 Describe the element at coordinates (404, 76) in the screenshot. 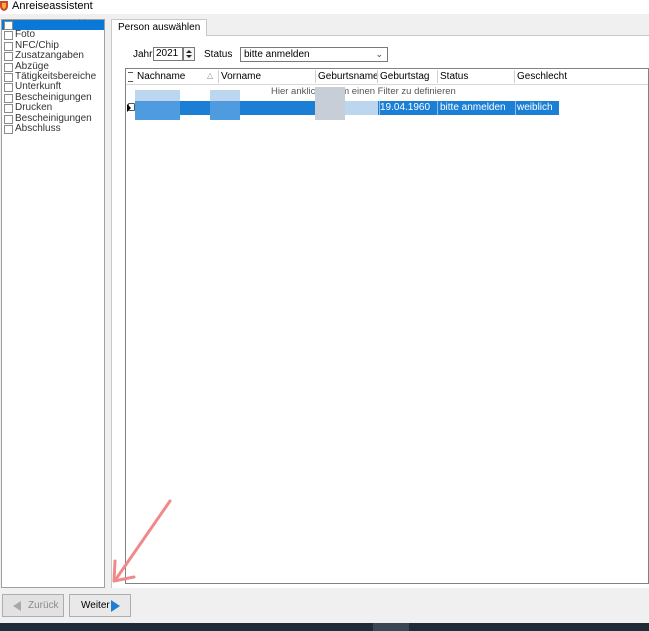

I see `column-header-geburtstag: Geburtstag` at that location.